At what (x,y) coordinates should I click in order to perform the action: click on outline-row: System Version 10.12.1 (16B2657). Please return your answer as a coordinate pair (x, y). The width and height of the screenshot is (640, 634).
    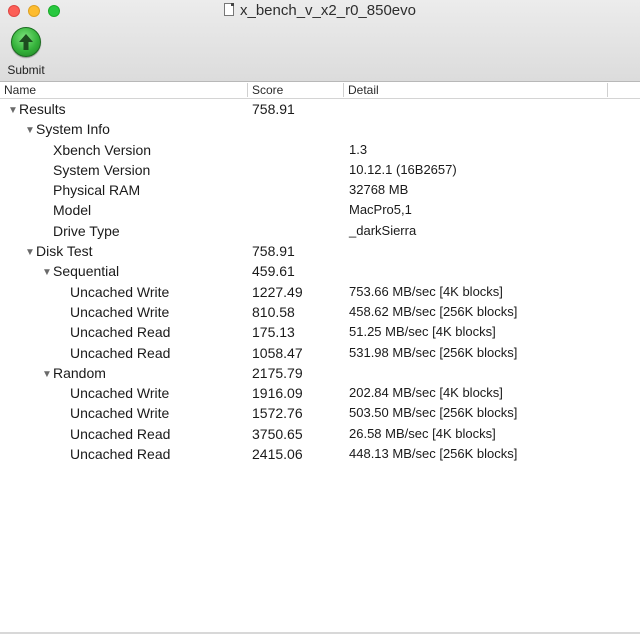
    Looking at the image, I should click on (320, 170).